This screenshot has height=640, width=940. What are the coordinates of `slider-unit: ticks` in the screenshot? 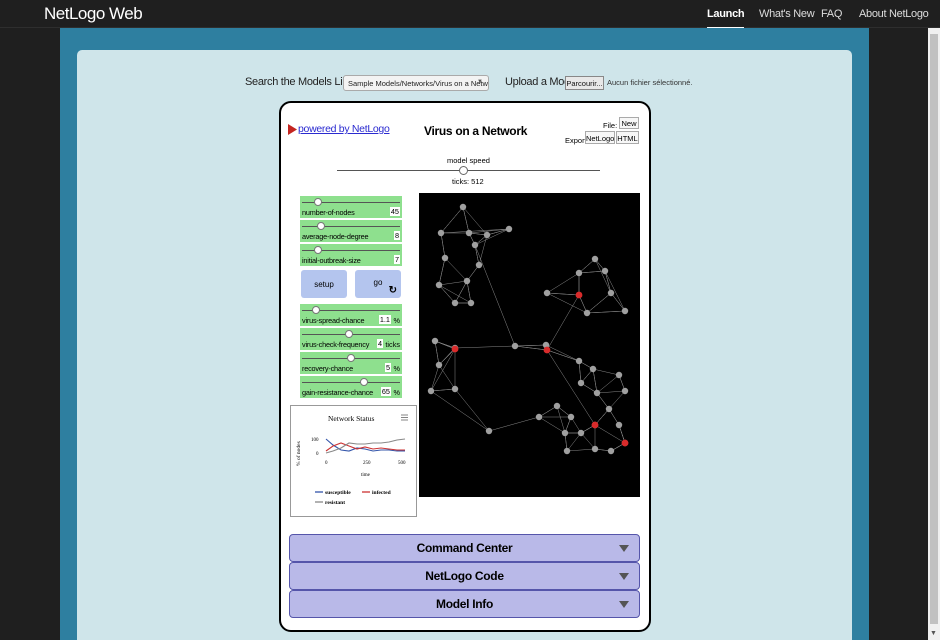 It's located at (392, 344).